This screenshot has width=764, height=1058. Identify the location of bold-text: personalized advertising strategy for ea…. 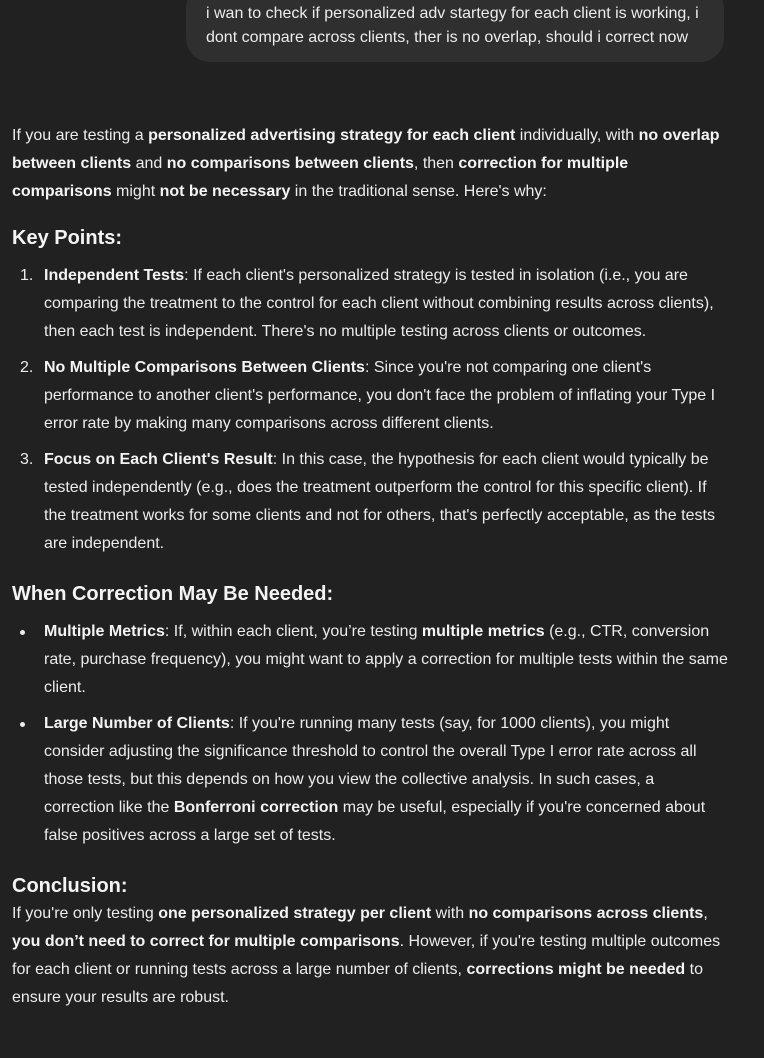
(332, 135).